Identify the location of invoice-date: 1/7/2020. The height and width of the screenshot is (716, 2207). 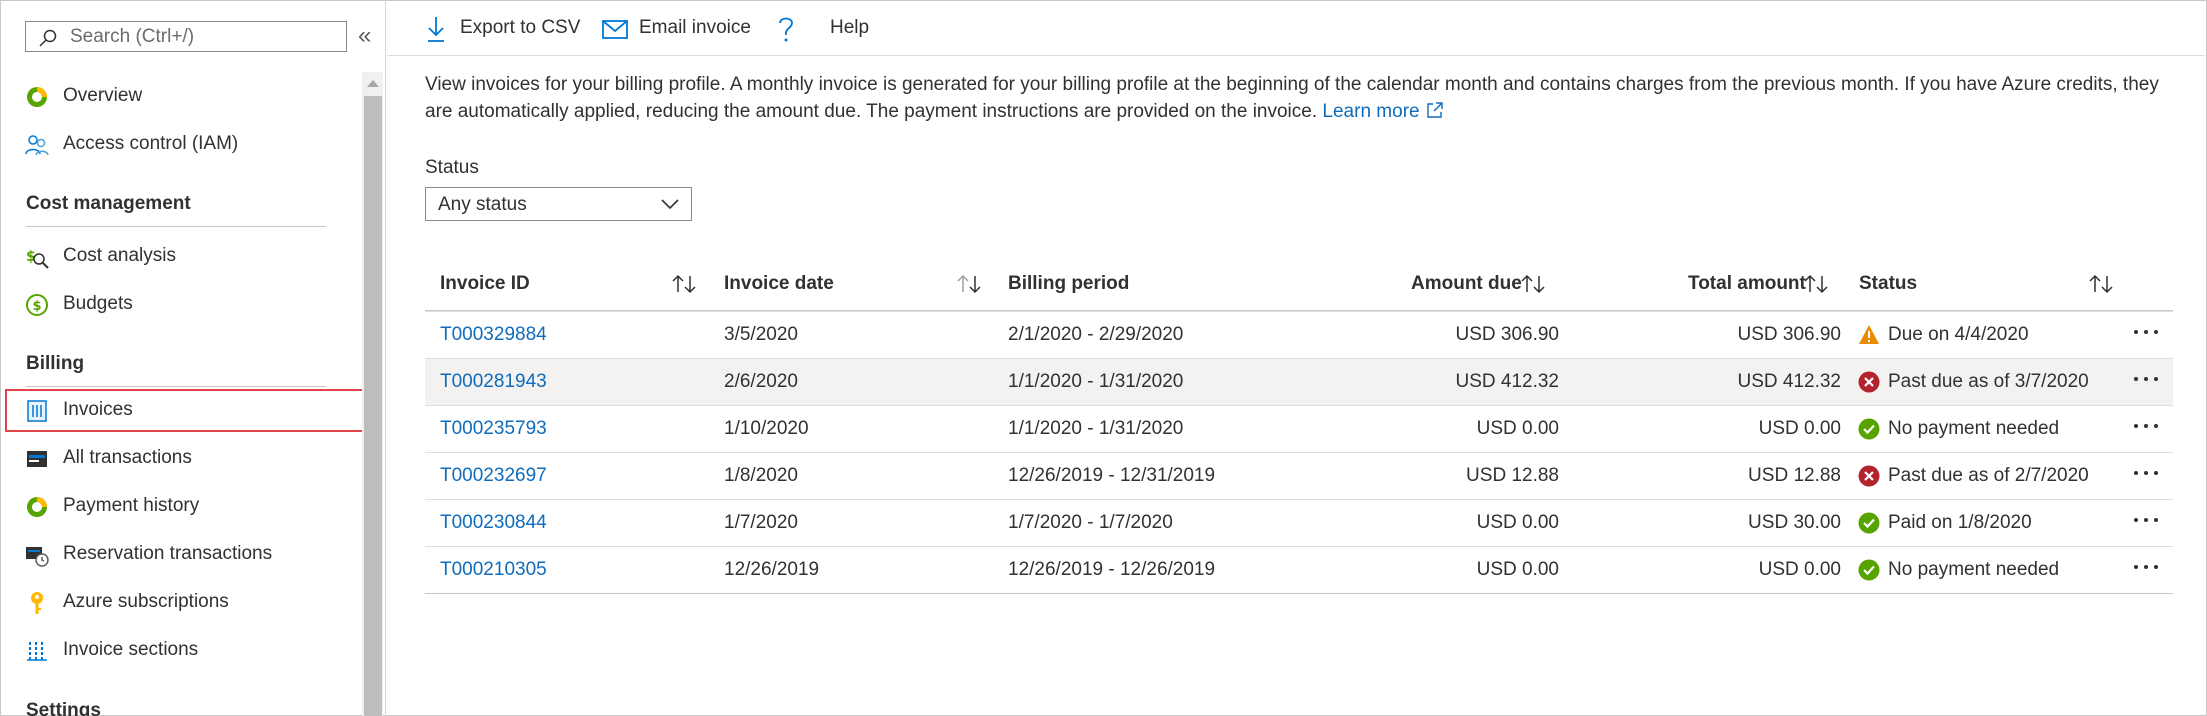
(761, 522).